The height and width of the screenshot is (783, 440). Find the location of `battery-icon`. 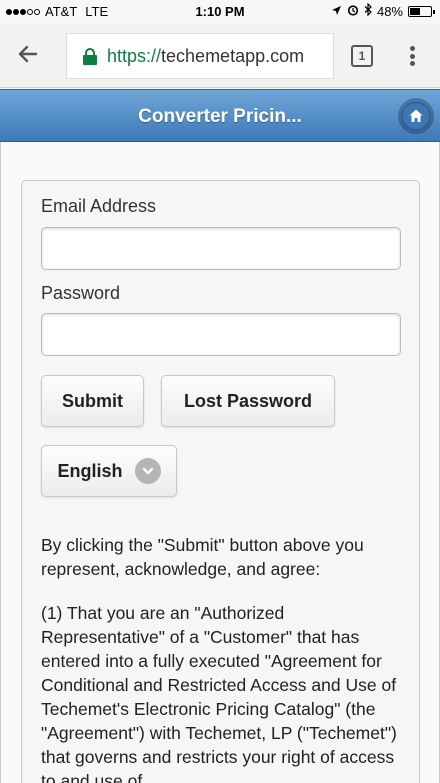

battery-icon is located at coordinates (421, 11).